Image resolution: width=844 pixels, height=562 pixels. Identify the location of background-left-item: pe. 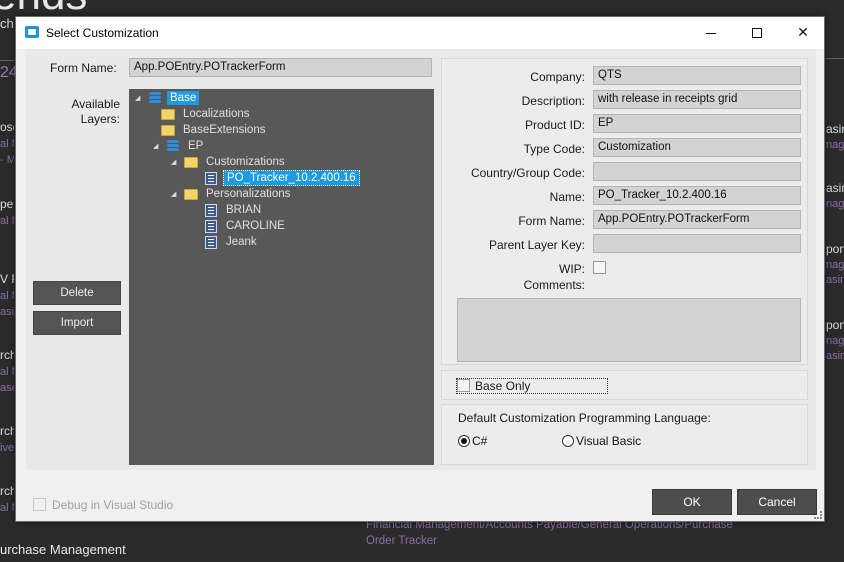
(7, 204).